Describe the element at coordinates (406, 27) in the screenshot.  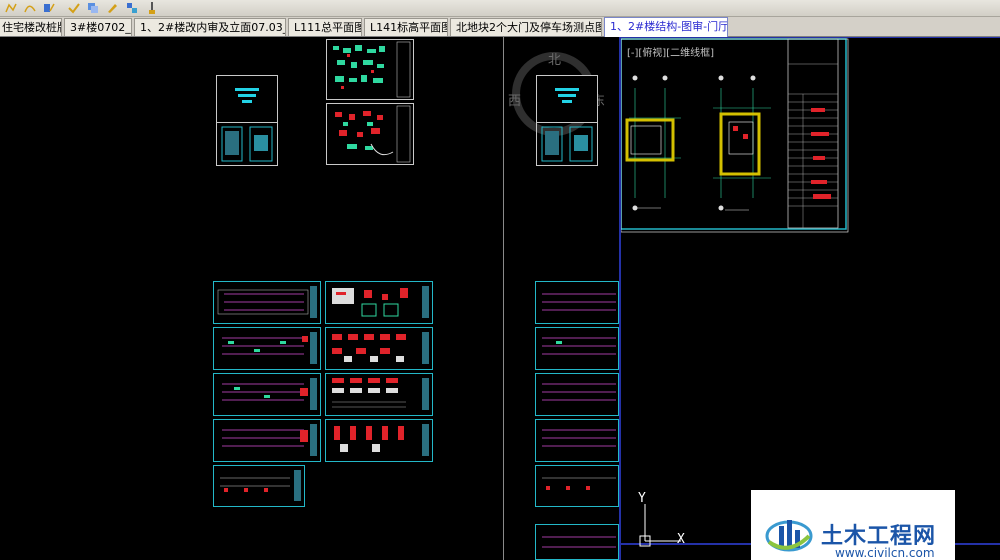
I see `tab-l141-elevation-plan: L141标高平面图` at that location.